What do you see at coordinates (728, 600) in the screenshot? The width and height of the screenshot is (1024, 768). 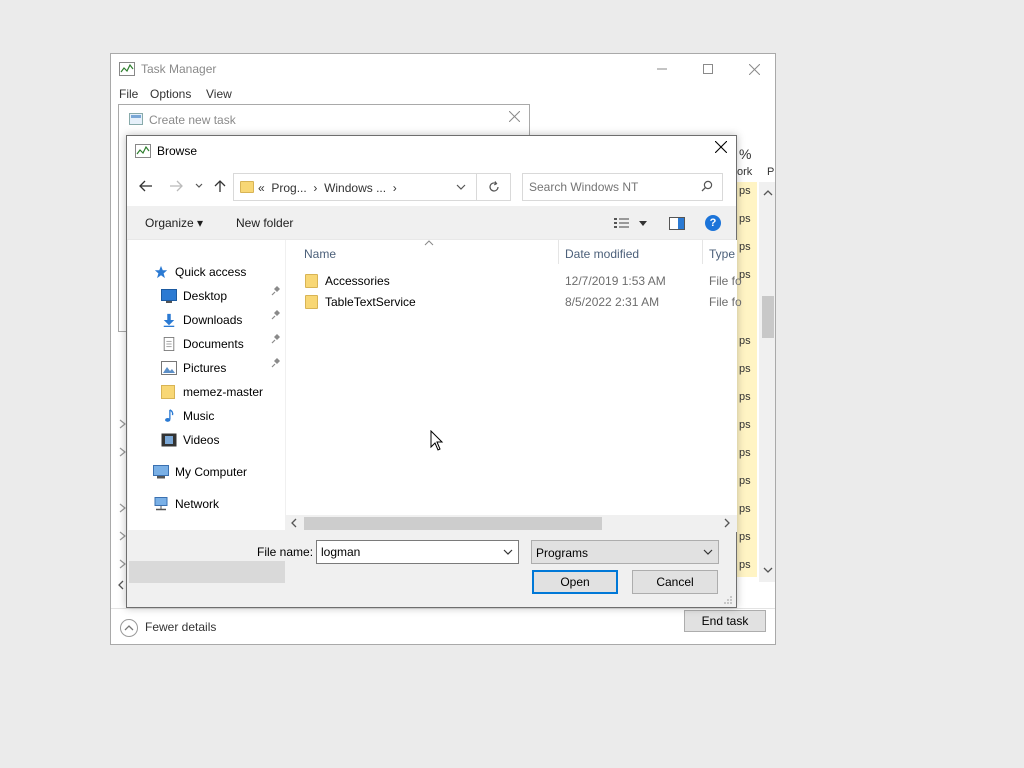 I see `resize-grip-icon` at bounding box center [728, 600].